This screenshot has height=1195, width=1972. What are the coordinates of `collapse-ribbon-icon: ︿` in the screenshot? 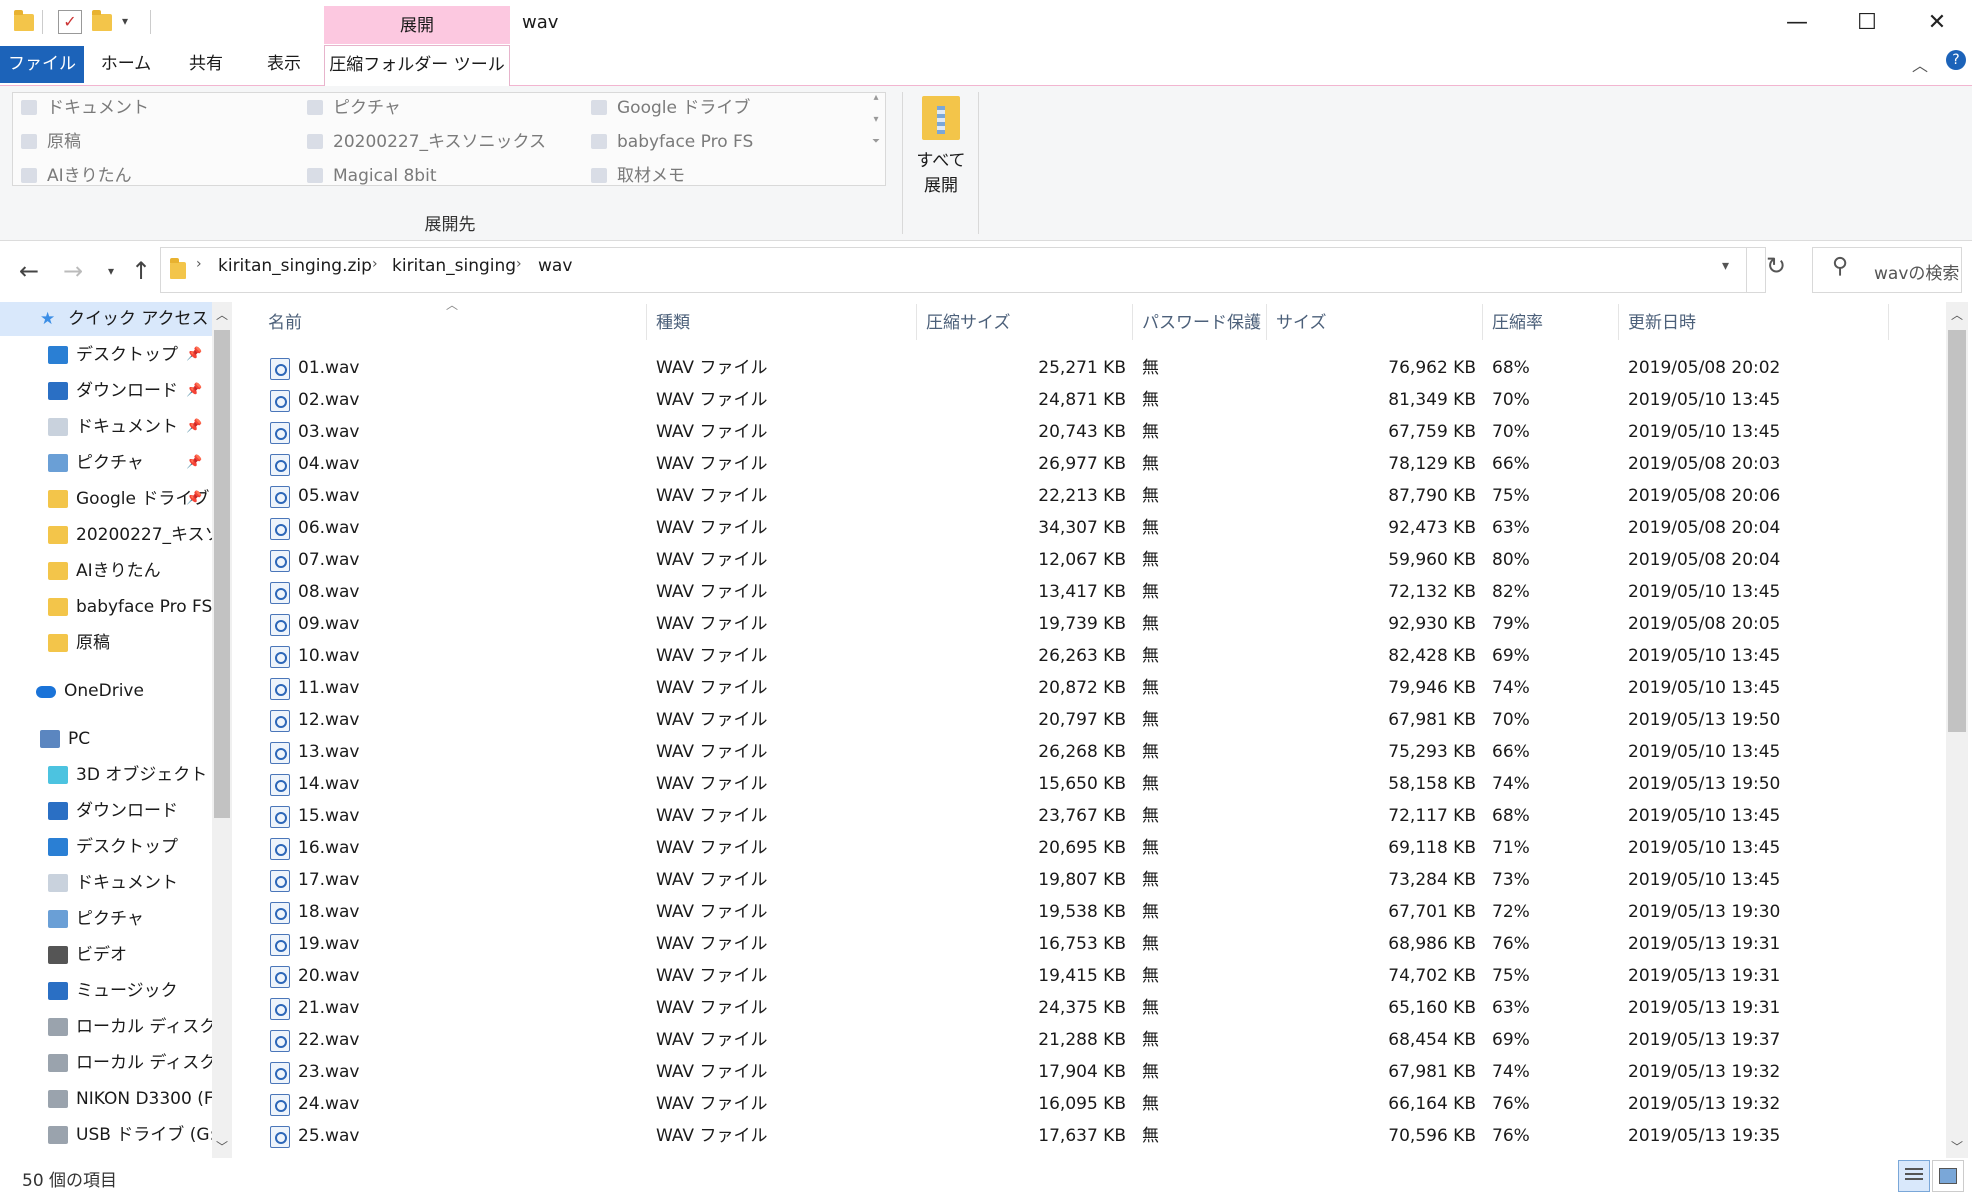 It's located at (1920, 64).